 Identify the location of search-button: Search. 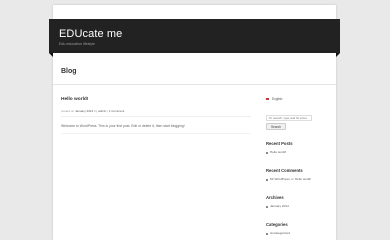
(276, 126).